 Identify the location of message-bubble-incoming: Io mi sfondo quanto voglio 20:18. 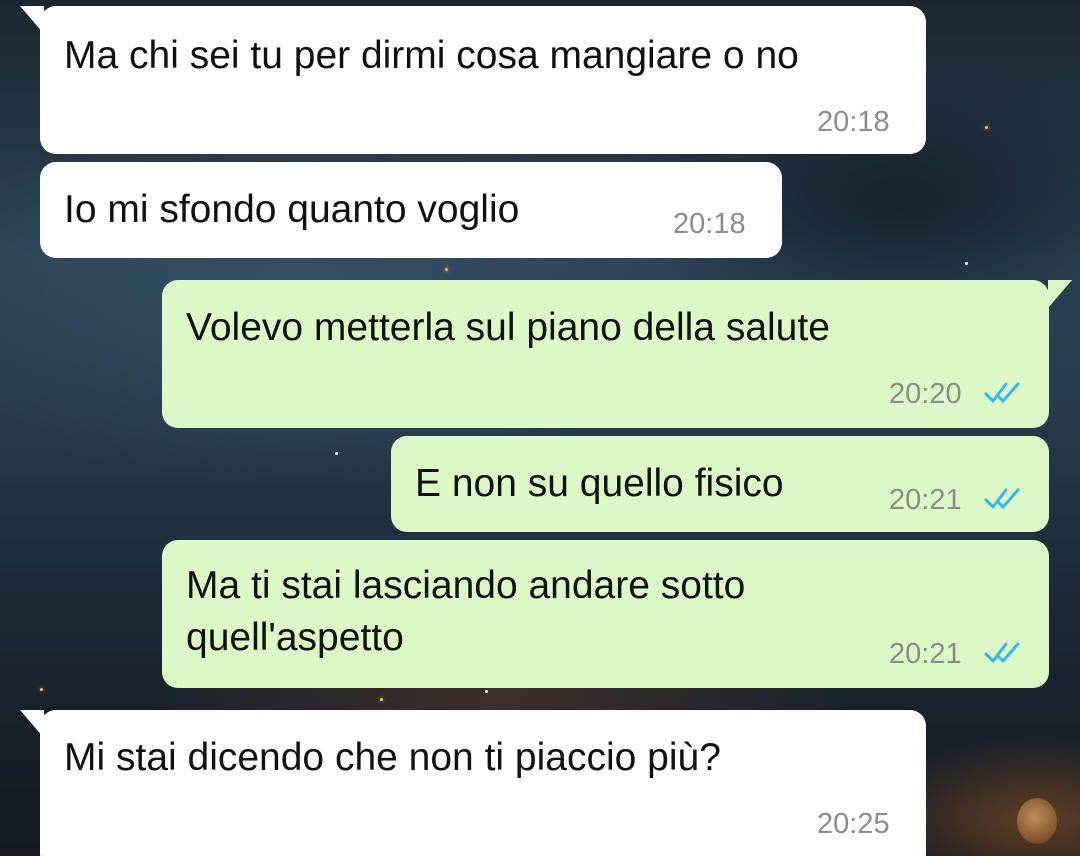
(411, 210).